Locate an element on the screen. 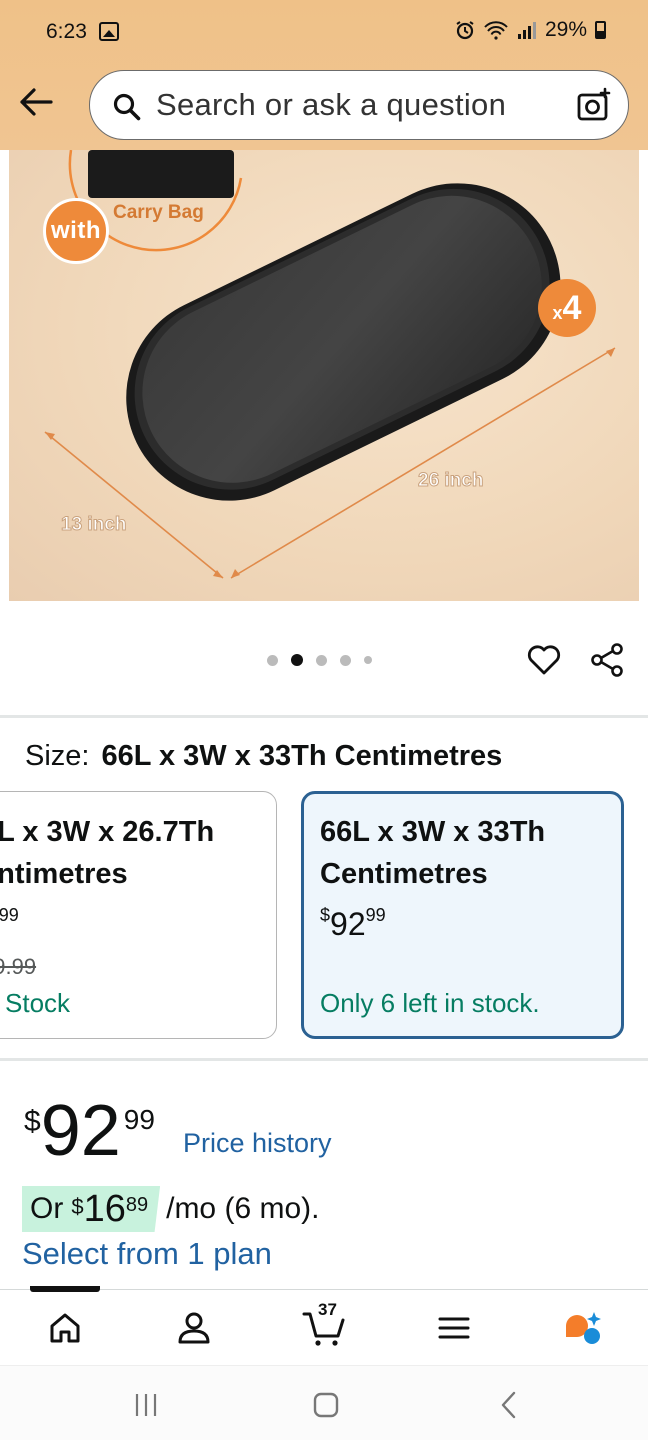 The width and height of the screenshot is (648, 1440). system-navigation-bar is located at coordinates (324, 1402).